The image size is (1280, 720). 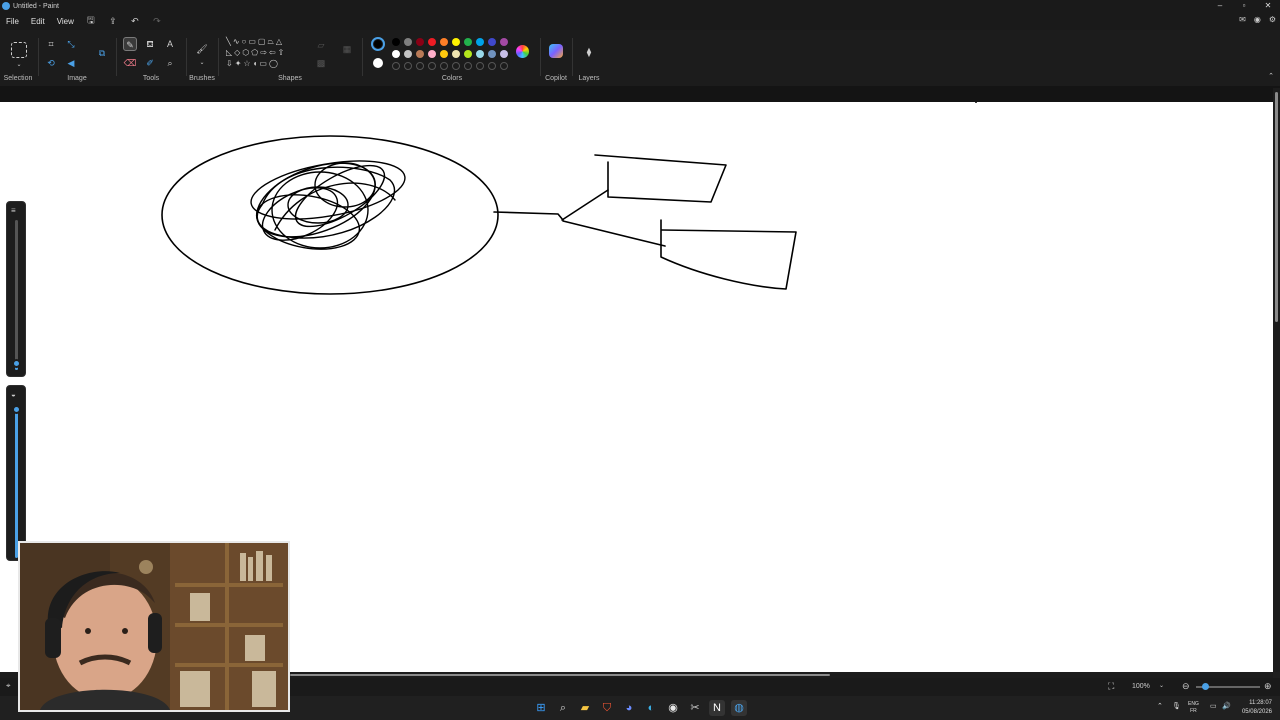 What do you see at coordinates (170, 44) in the screenshot?
I see `text-icon: A` at bounding box center [170, 44].